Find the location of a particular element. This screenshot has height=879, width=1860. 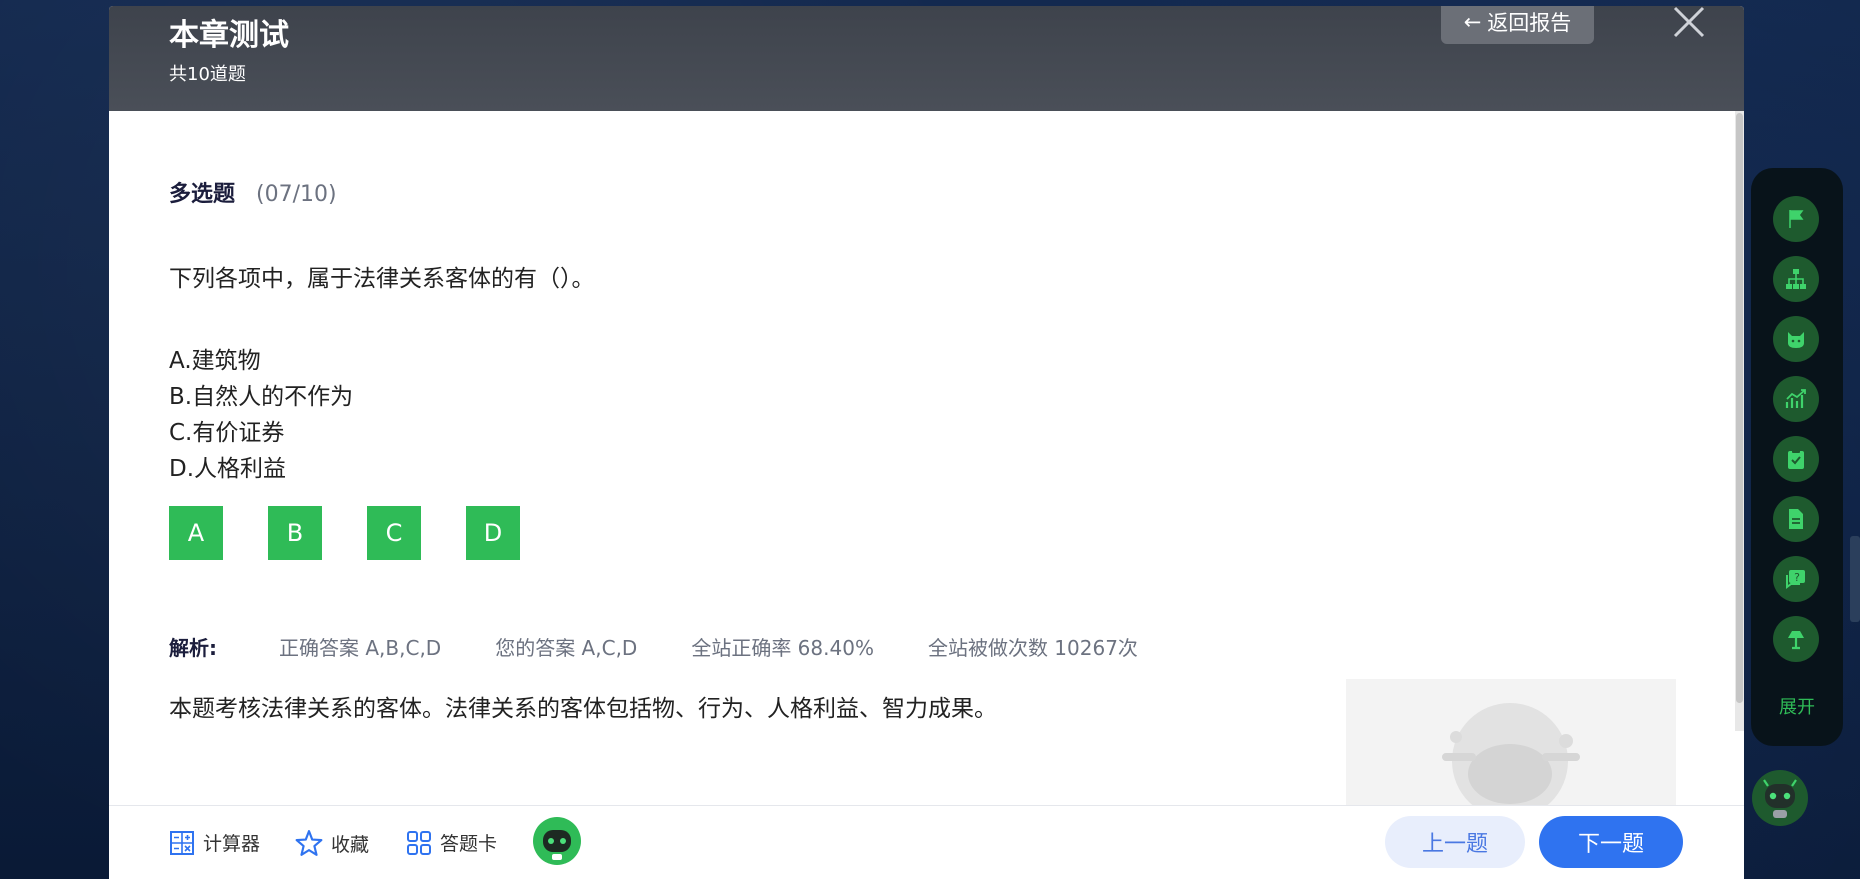

page-title: 本章测试 is located at coordinates (229, 35).